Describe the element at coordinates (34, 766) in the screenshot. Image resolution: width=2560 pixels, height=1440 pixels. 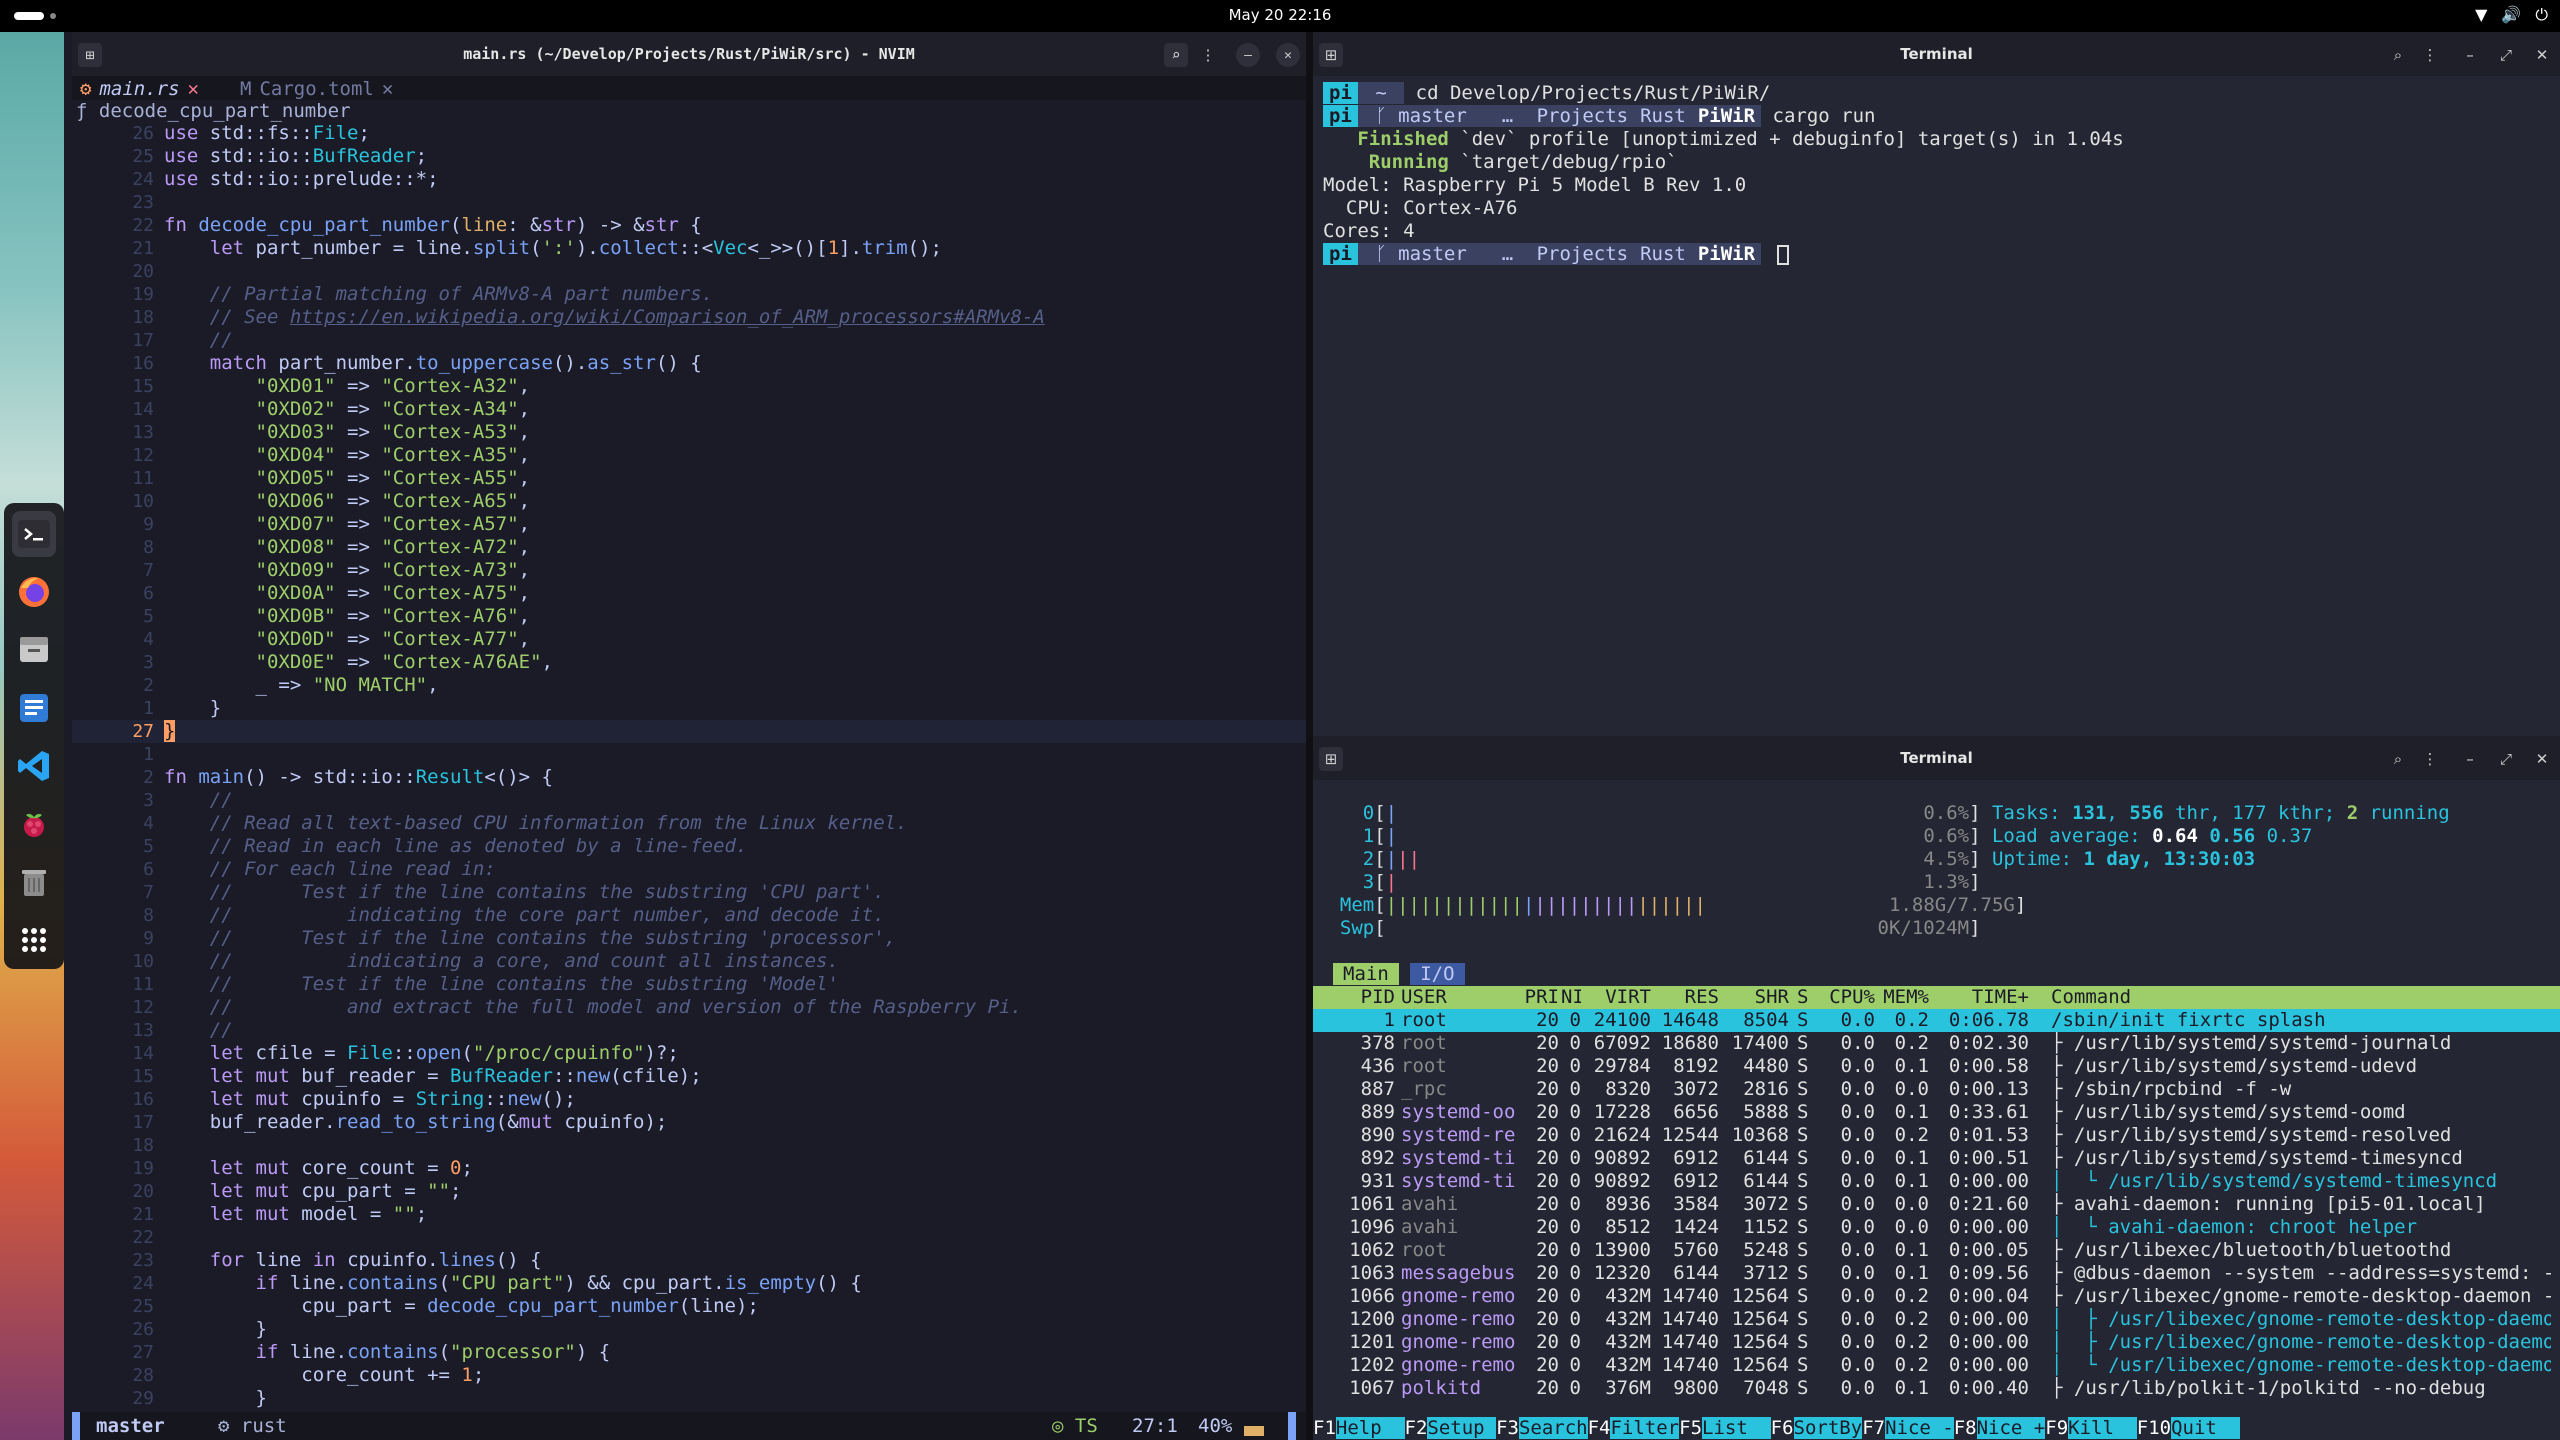
I see `dock-vscode` at that location.